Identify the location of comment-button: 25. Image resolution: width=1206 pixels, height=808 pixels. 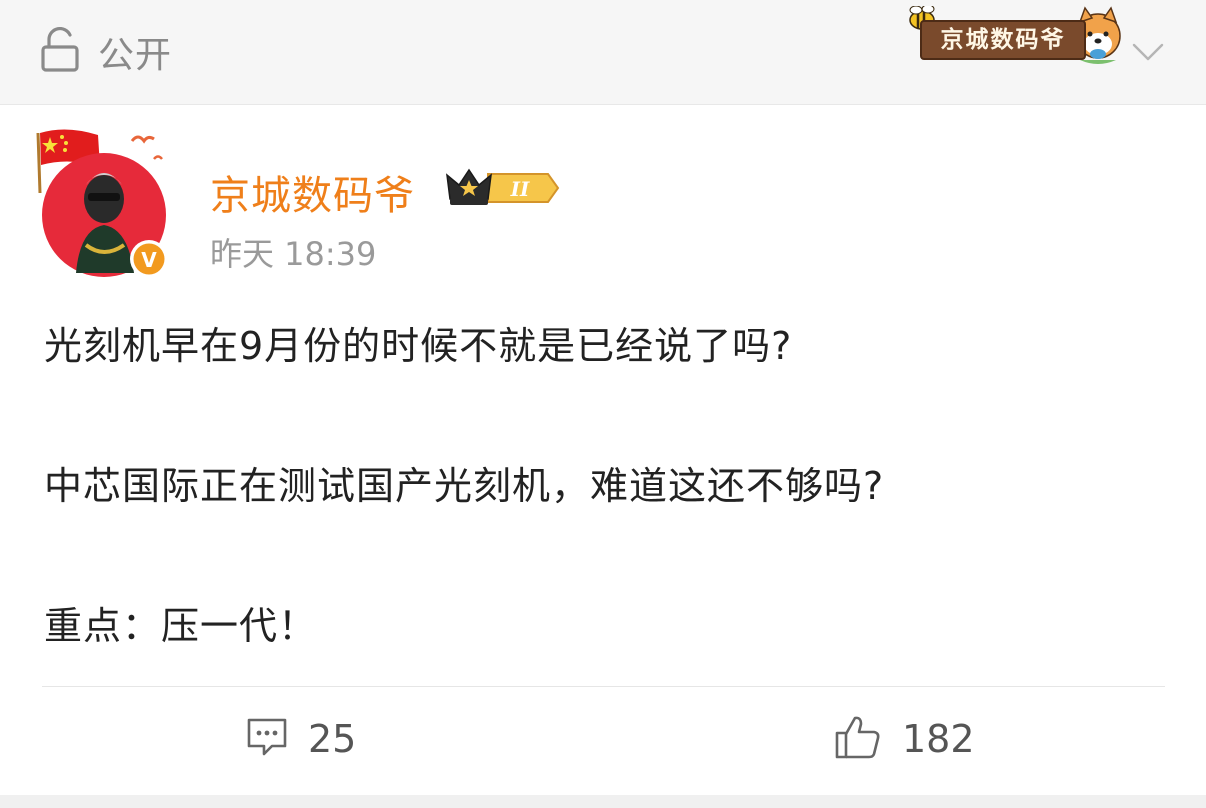
(301, 739).